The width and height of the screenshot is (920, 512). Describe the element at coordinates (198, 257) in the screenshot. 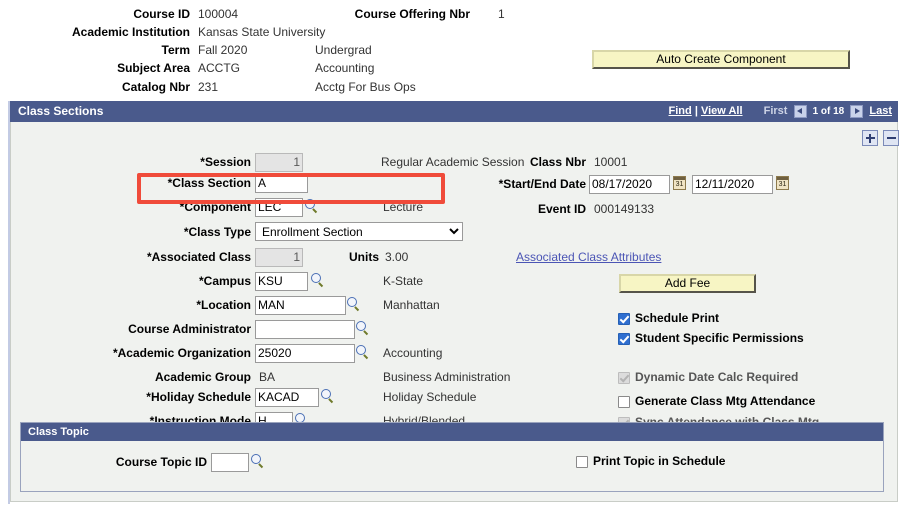

I see `associated-class-label: *Associated Class` at that location.